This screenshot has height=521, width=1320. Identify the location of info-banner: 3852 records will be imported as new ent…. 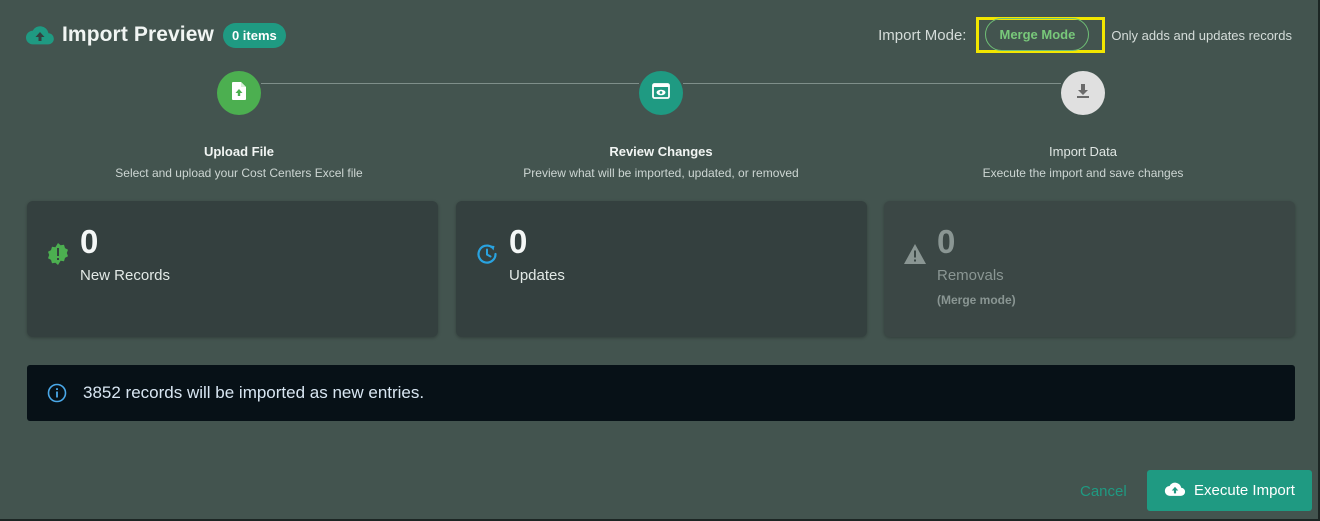
(661, 393).